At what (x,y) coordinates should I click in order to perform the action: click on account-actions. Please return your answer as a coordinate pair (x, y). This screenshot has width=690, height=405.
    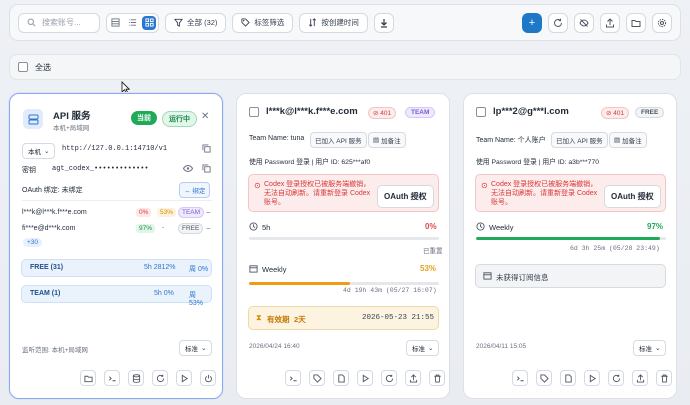
    Looking at the image, I should click on (592, 378).